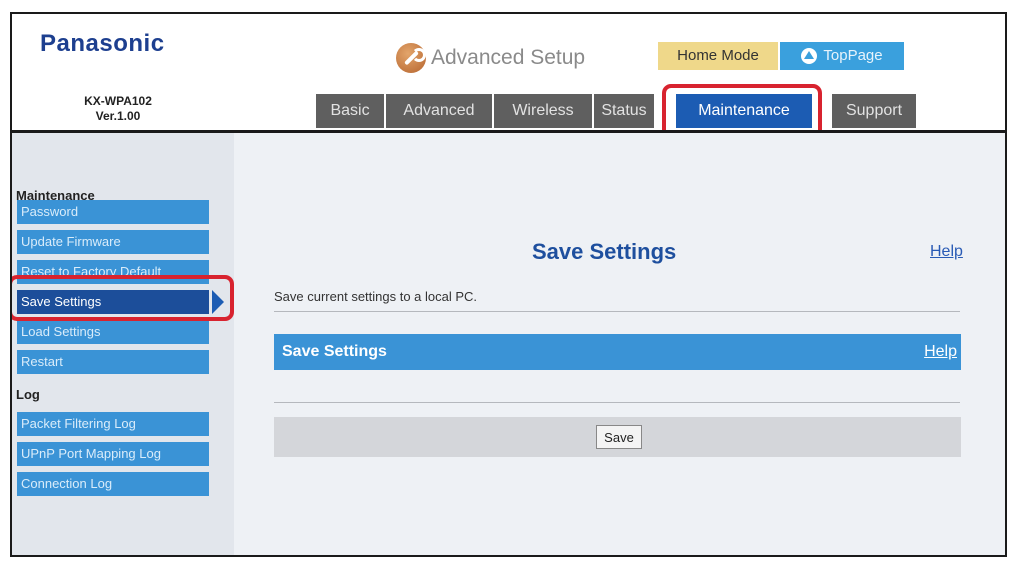  What do you see at coordinates (28, 394) in the screenshot?
I see `sidebar-section-log: Log` at bounding box center [28, 394].